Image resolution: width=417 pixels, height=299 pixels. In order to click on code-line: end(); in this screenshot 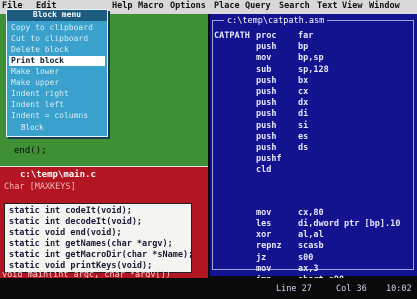, I will do `click(30, 151)`.